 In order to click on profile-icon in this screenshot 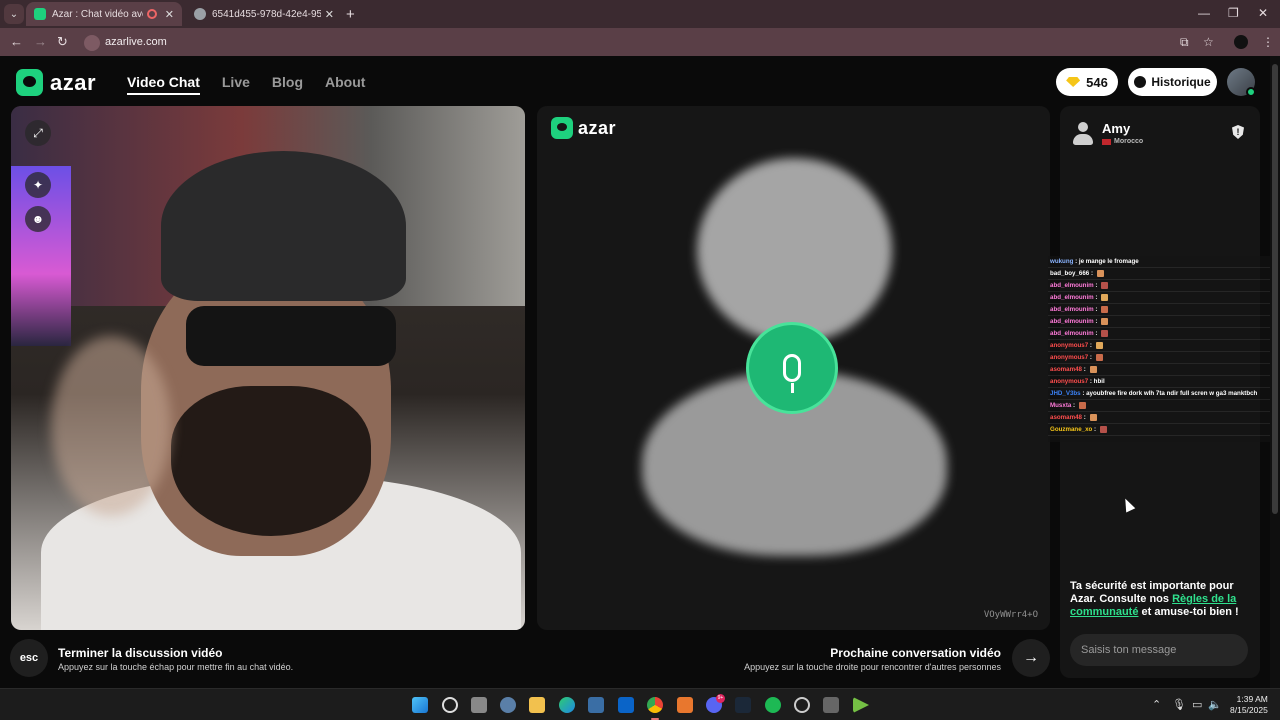, I will do `click(1241, 42)`.